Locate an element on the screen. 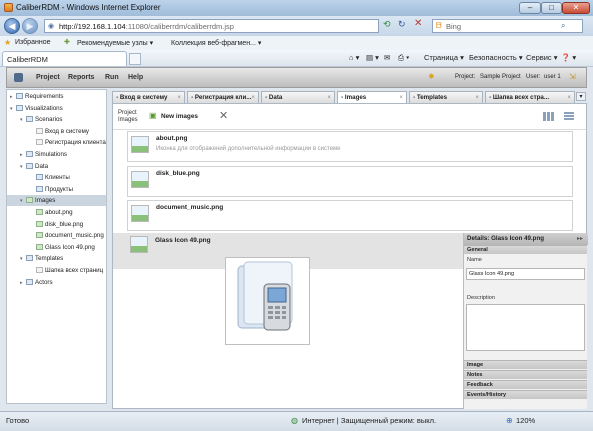 The image size is (593, 431). maximize-button: □ is located at coordinates (551, 8).